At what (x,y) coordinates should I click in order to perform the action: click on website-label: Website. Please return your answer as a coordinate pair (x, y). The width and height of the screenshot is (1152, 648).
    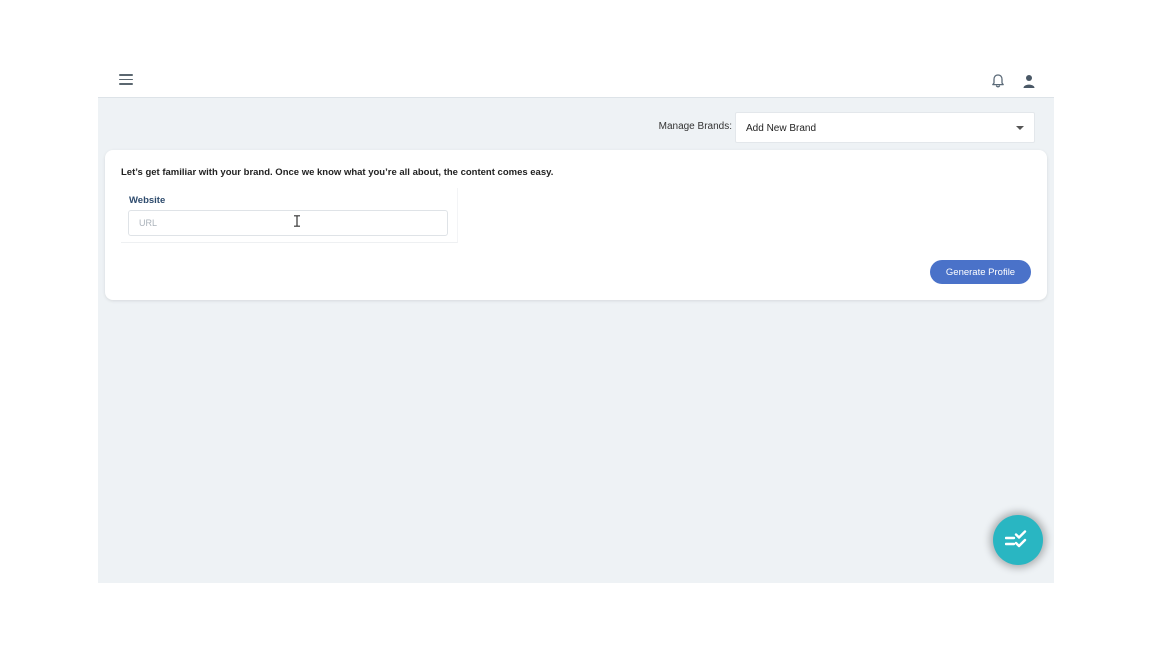
    Looking at the image, I should click on (147, 200).